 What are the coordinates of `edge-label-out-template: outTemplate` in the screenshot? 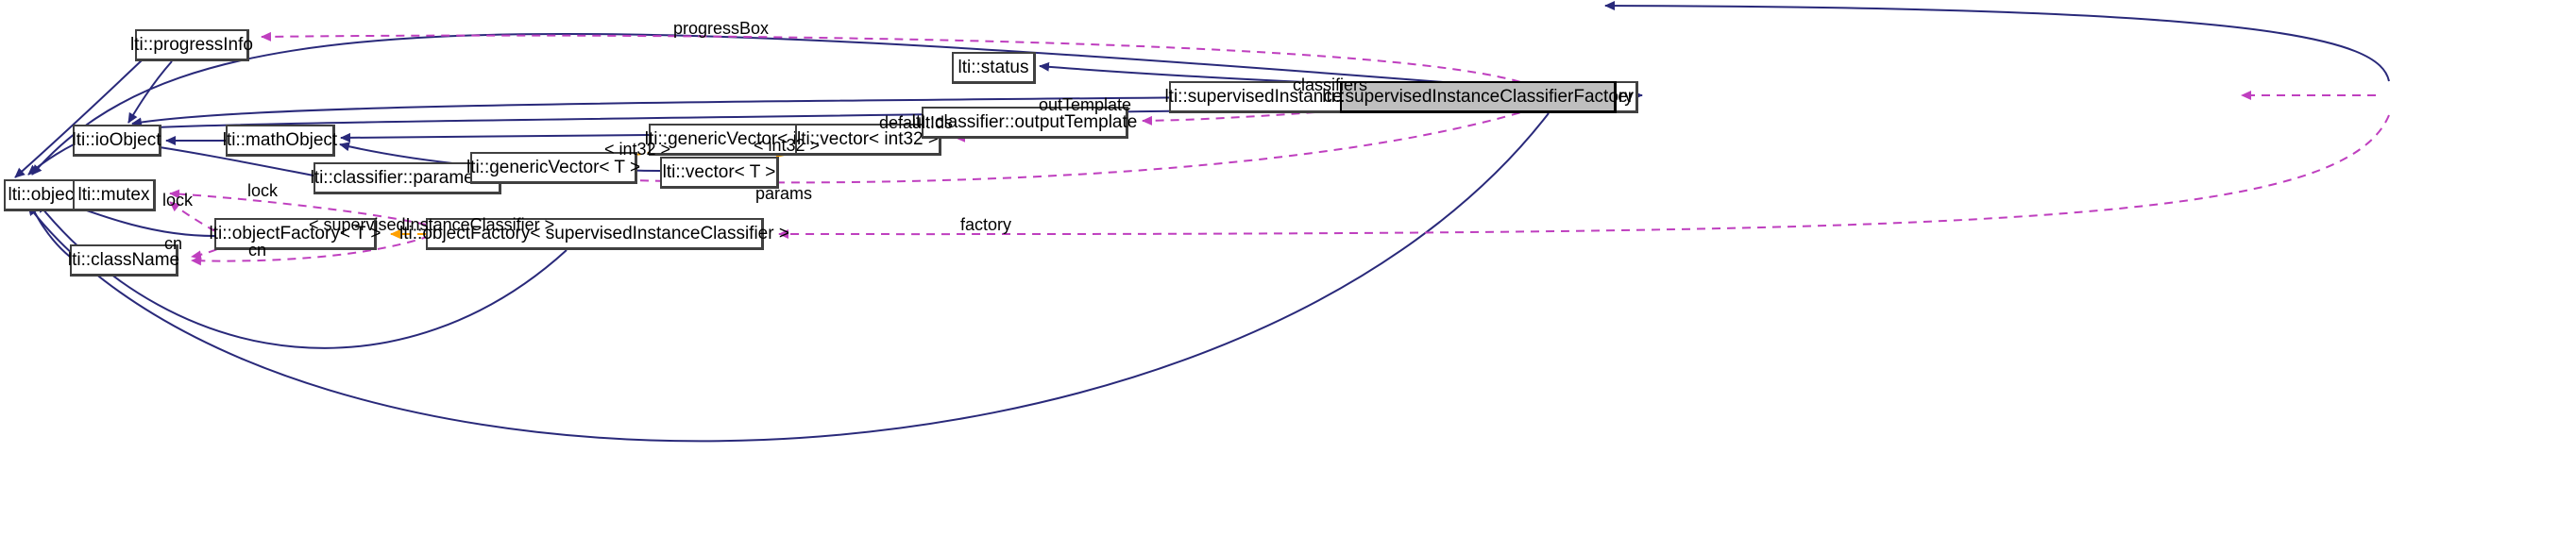 It's located at (1085, 104).